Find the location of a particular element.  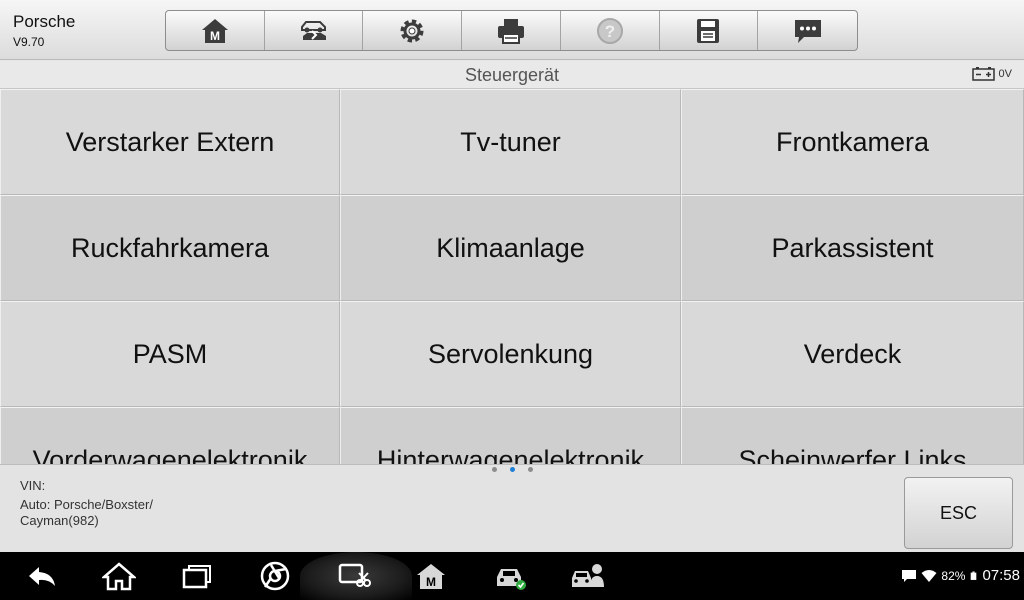

home-nav-button is located at coordinates (119, 576).